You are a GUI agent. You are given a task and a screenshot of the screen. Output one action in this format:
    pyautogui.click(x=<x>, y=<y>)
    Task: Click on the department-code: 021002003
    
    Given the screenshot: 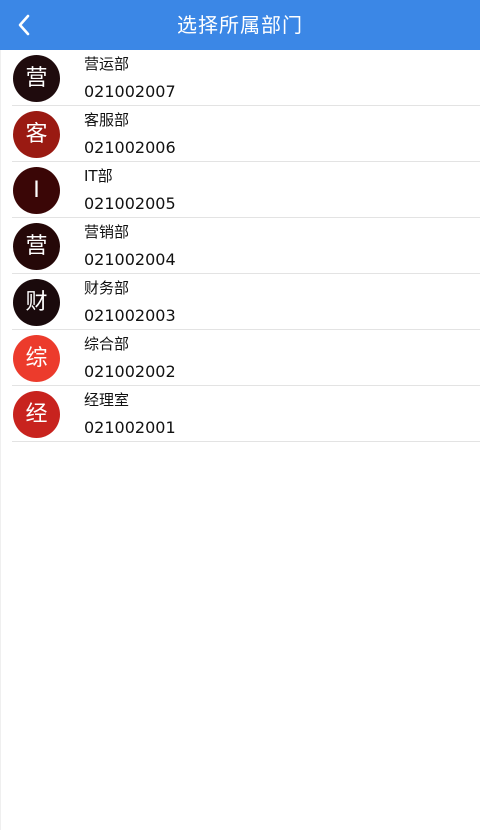 What is the action you would take?
    pyautogui.click(x=130, y=315)
    